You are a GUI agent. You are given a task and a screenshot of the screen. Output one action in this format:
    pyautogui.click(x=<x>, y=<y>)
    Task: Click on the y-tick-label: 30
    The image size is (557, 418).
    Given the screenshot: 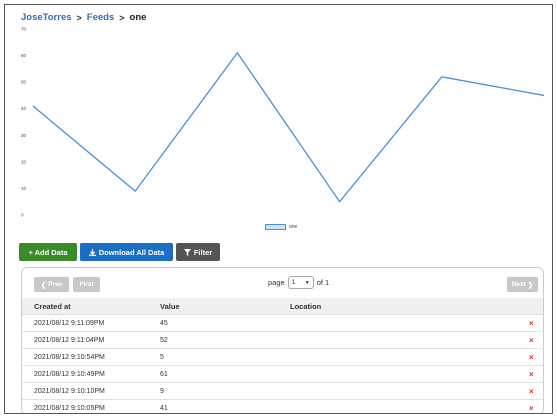 What is the action you would take?
    pyautogui.click(x=24, y=135)
    